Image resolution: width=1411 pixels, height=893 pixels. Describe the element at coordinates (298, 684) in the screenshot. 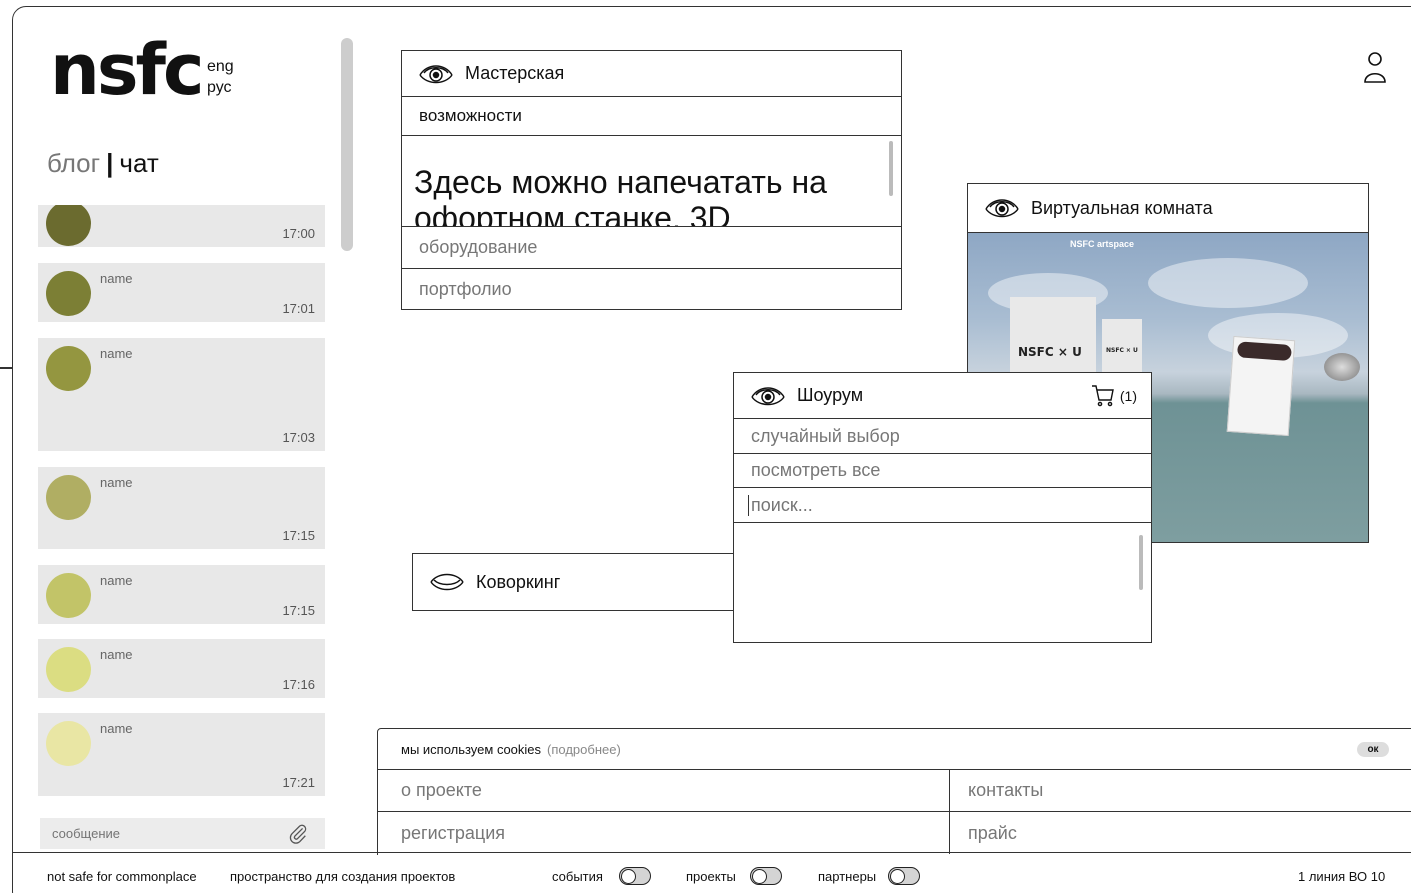

I see `message-time: 17:16` at that location.